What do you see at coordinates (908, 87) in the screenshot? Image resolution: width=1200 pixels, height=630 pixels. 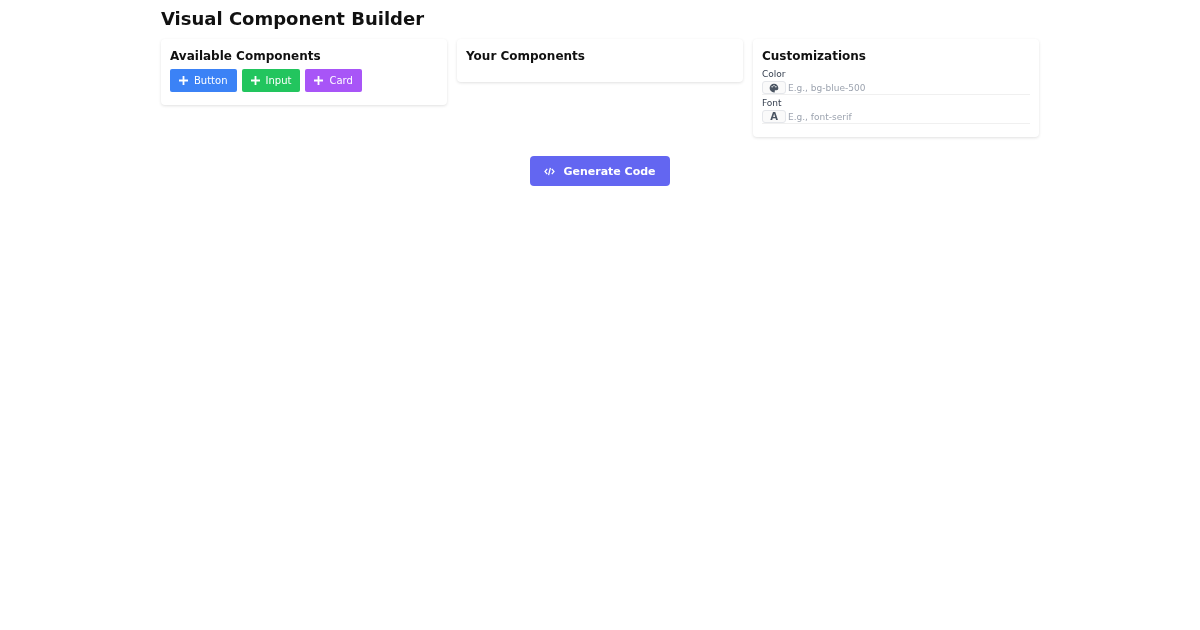 I see `input-field: E.g., bg-blue-500` at bounding box center [908, 87].